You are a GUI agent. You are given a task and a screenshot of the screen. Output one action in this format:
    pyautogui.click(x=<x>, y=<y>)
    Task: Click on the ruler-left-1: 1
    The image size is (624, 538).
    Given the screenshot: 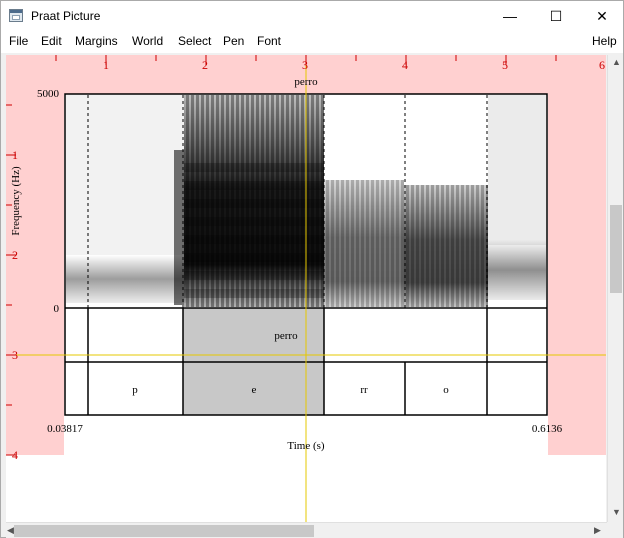 What is the action you would take?
    pyautogui.click(x=15, y=155)
    